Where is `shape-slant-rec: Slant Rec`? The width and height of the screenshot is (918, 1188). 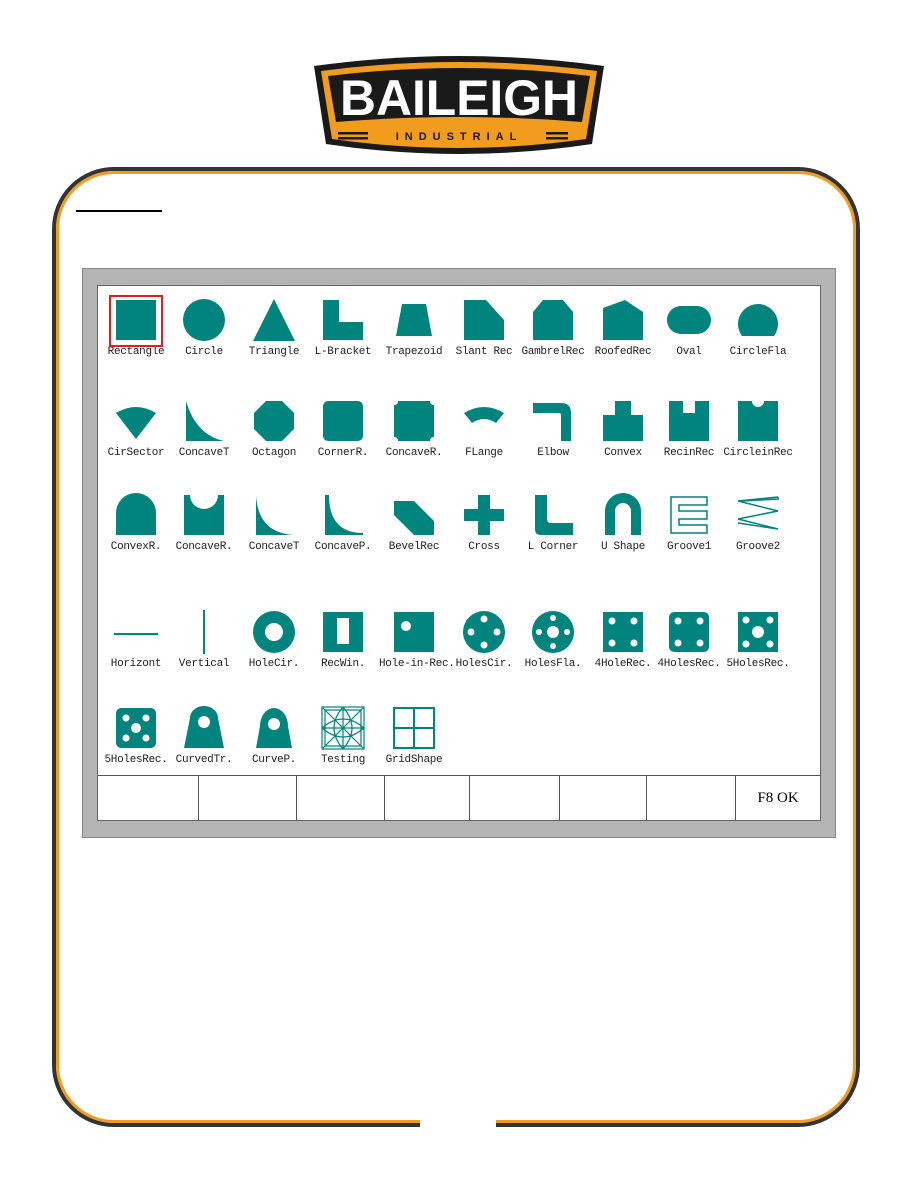 shape-slant-rec: Slant Rec is located at coordinates (484, 328).